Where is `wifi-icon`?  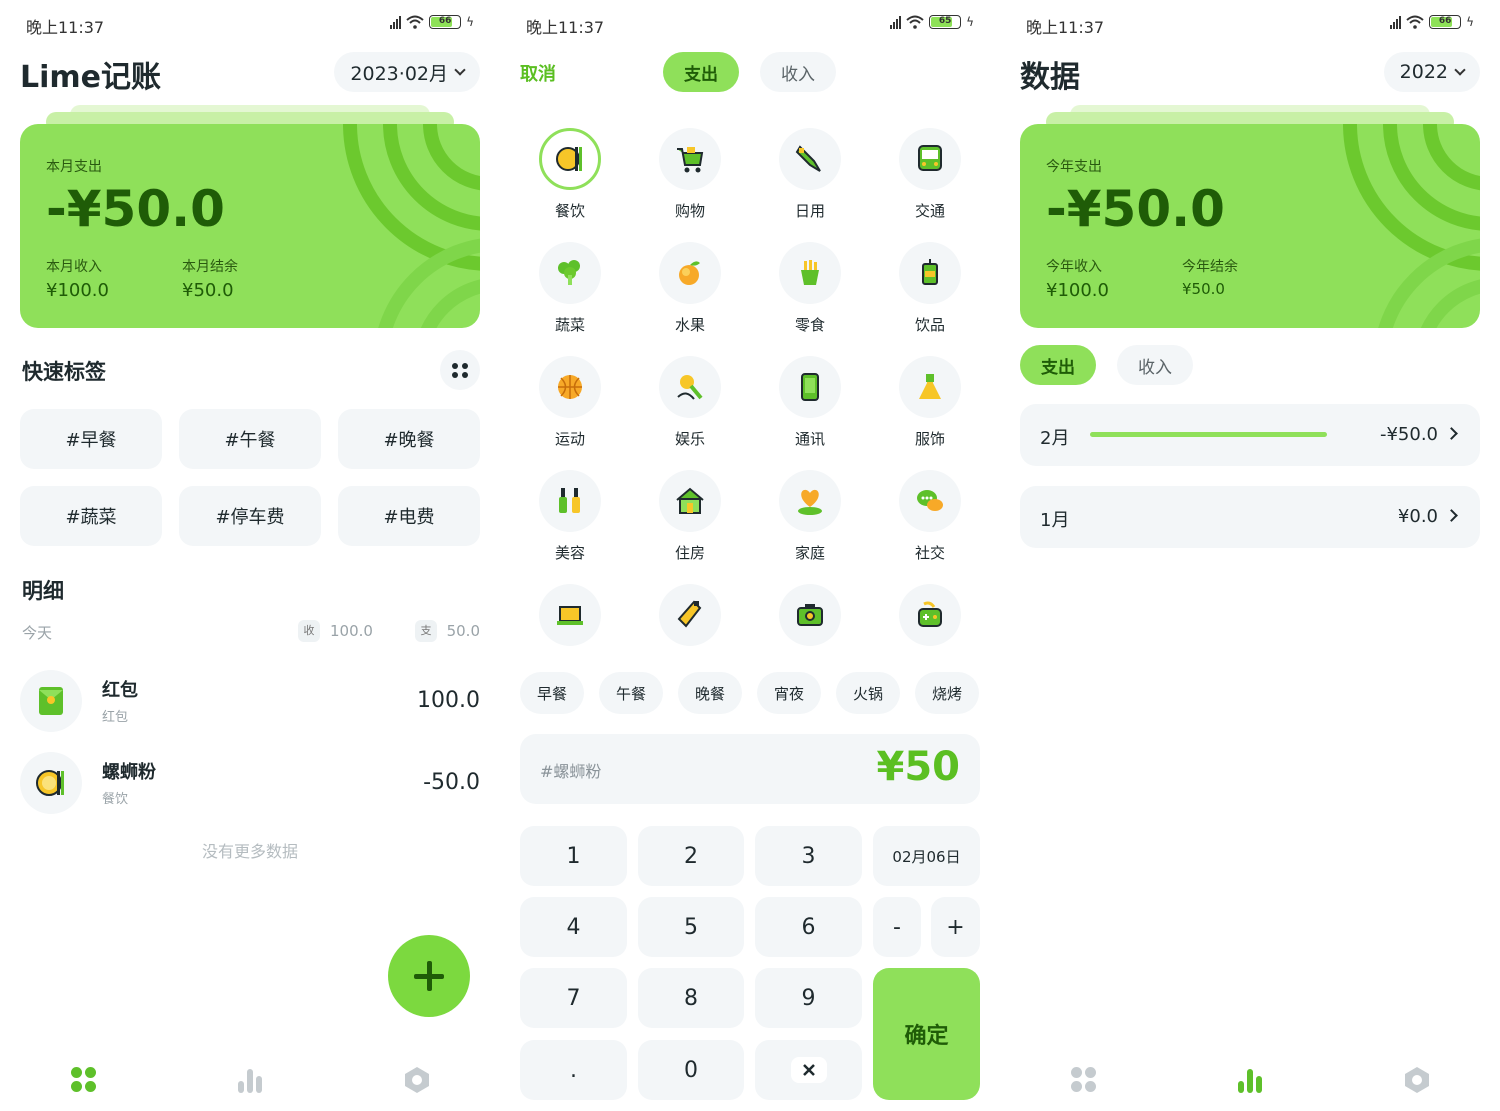 wifi-icon is located at coordinates (415, 22).